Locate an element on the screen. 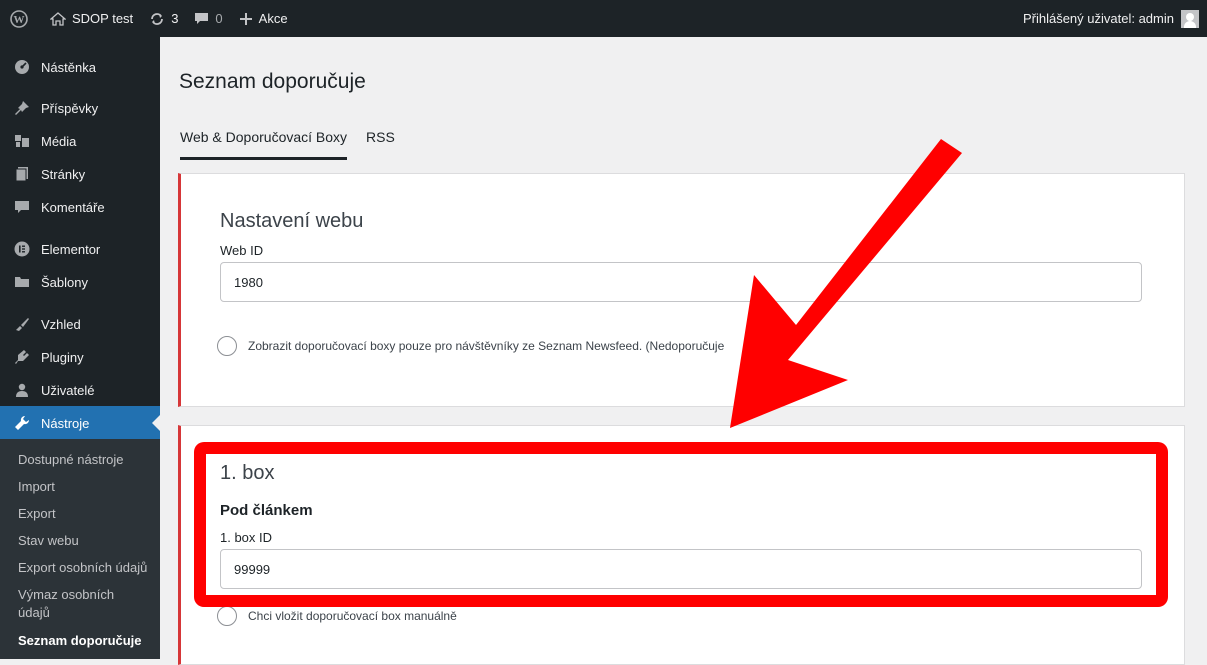 The height and width of the screenshot is (665, 1207). web-settings-heading: Nastavení webu is located at coordinates (292, 221).